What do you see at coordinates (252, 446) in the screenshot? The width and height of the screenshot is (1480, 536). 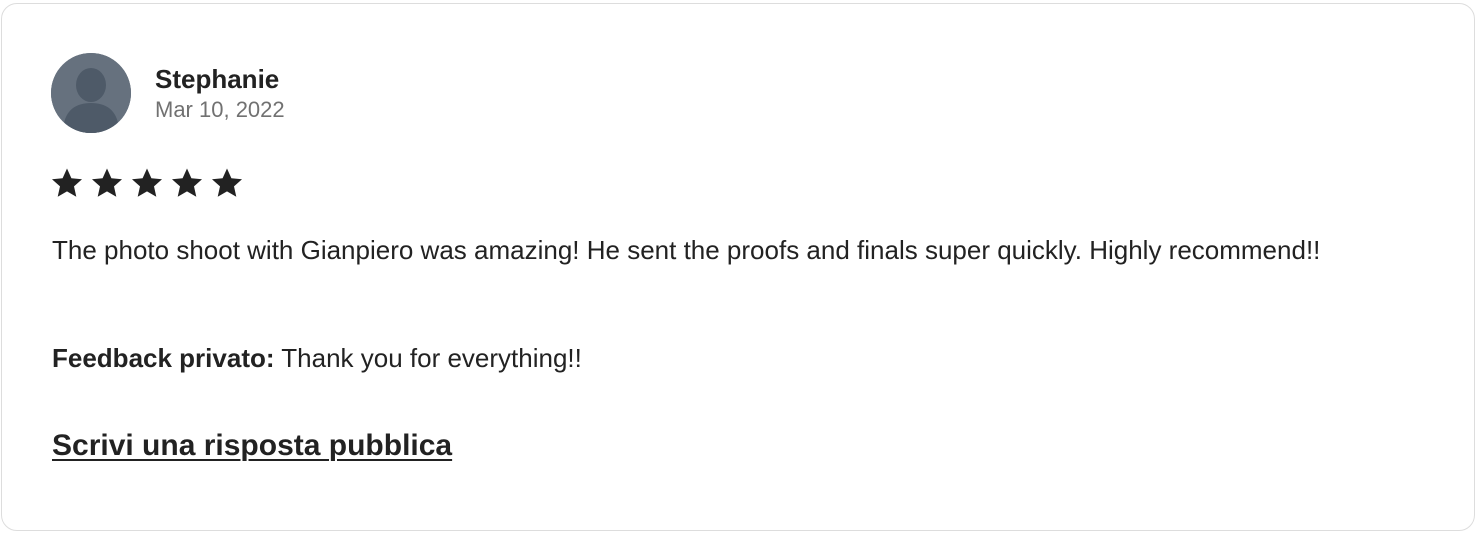 I see `write-public-reply-link: Scrivi una risposta pubblica` at bounding box center [252, 446].